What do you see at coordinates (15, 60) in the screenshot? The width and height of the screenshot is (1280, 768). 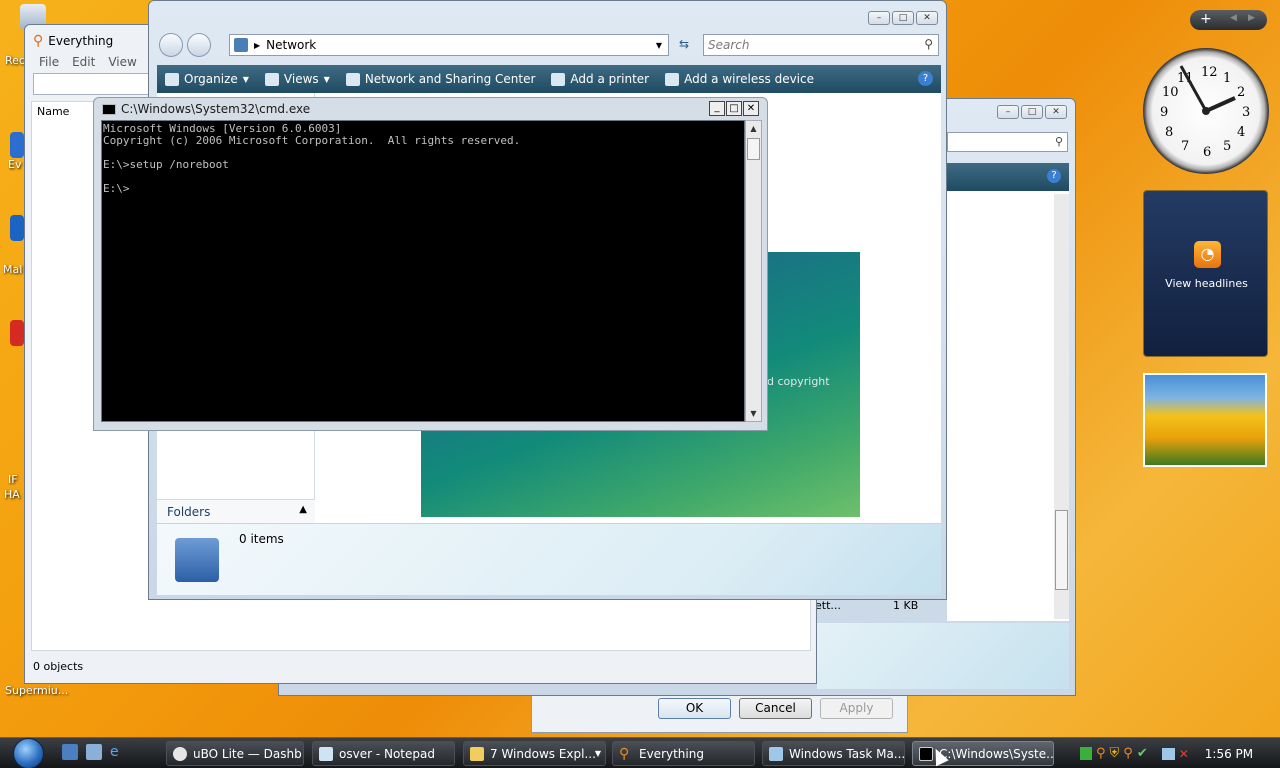 I see `desktop-label-rec: Rec` at bounding box center [15, 60].